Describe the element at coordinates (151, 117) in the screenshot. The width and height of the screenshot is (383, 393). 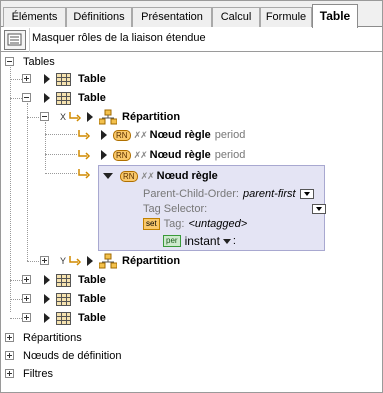
I see `node-label: Répartition` at that location.